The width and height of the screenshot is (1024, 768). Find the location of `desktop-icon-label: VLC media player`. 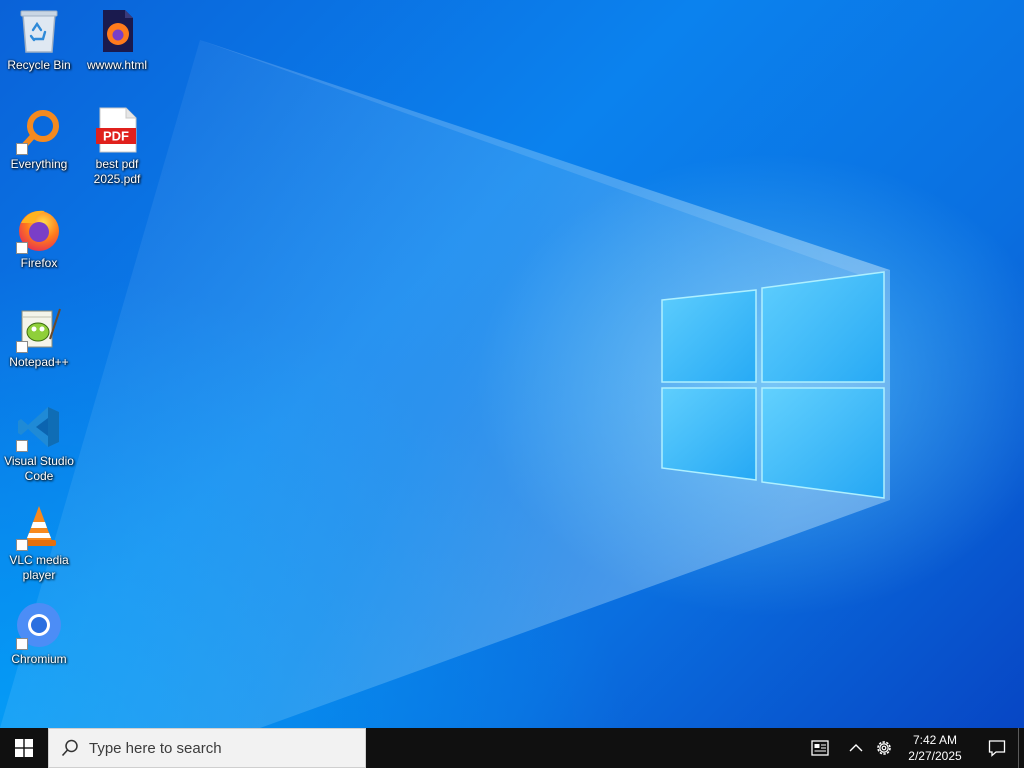

desktop-icon-label: VLC media player is located at coordinates (39, 567).